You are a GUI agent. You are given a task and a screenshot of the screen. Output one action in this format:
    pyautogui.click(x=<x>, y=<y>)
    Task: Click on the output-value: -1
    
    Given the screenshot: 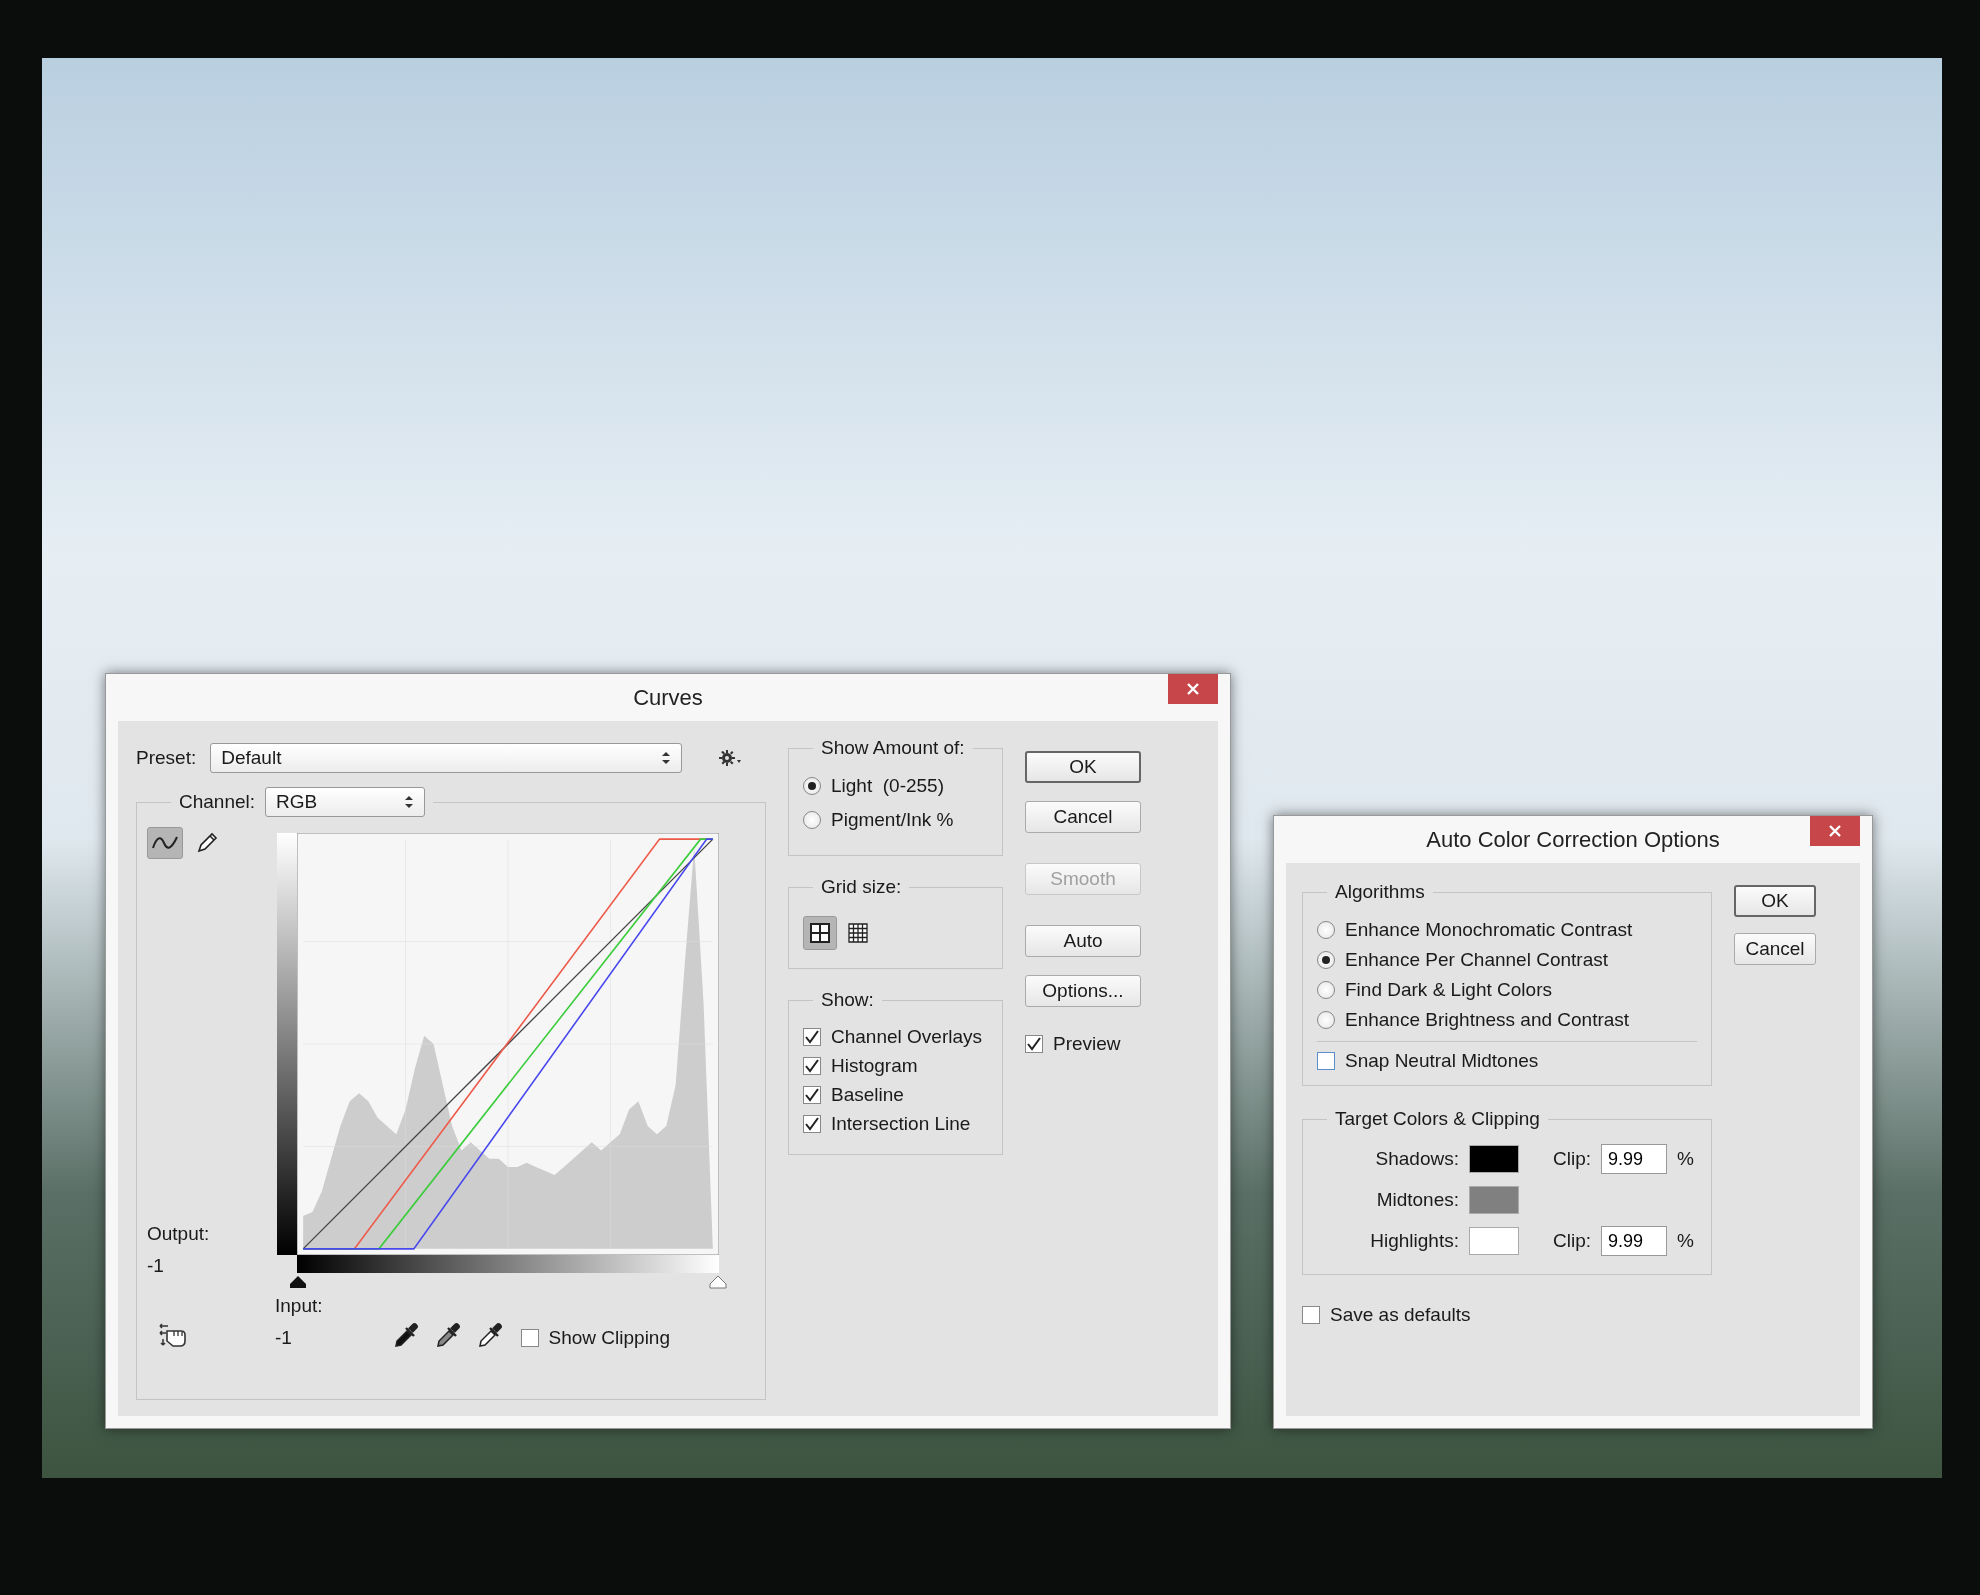 What is the action you would take?
    pyautogui.click(x=156, y=1266)
    